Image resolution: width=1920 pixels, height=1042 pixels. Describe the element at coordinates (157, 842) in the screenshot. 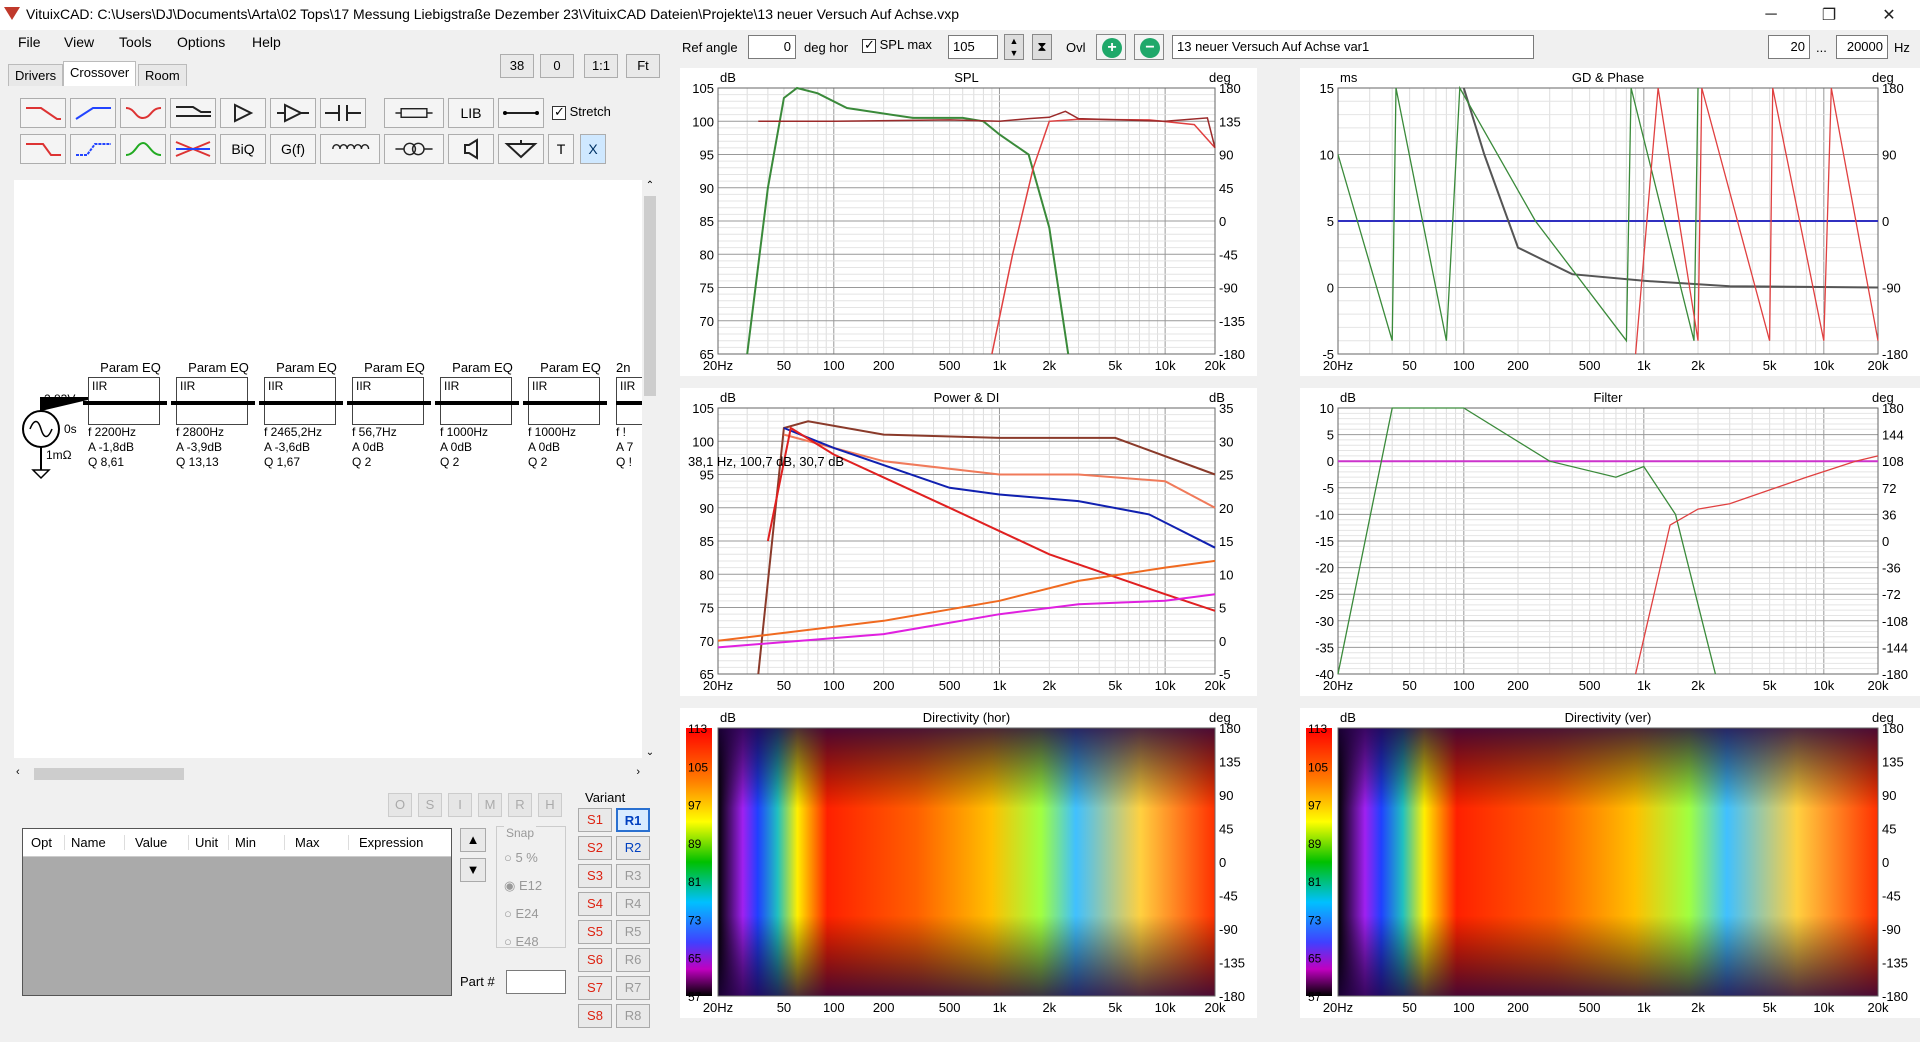

I see `column-value: Value` at that location.